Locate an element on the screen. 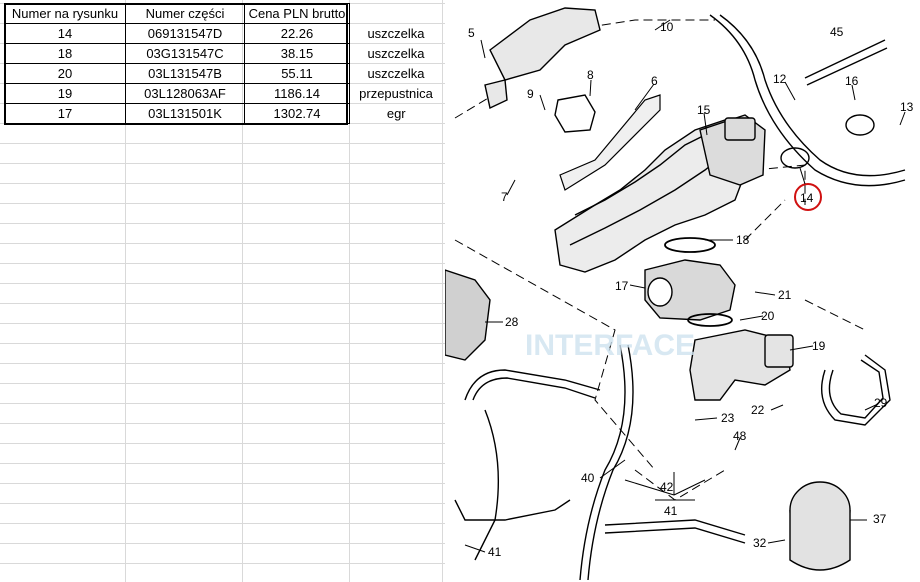 The width and height of the screenshot is (920, 582). label-10: 10 is located at coordinates (667, 27).